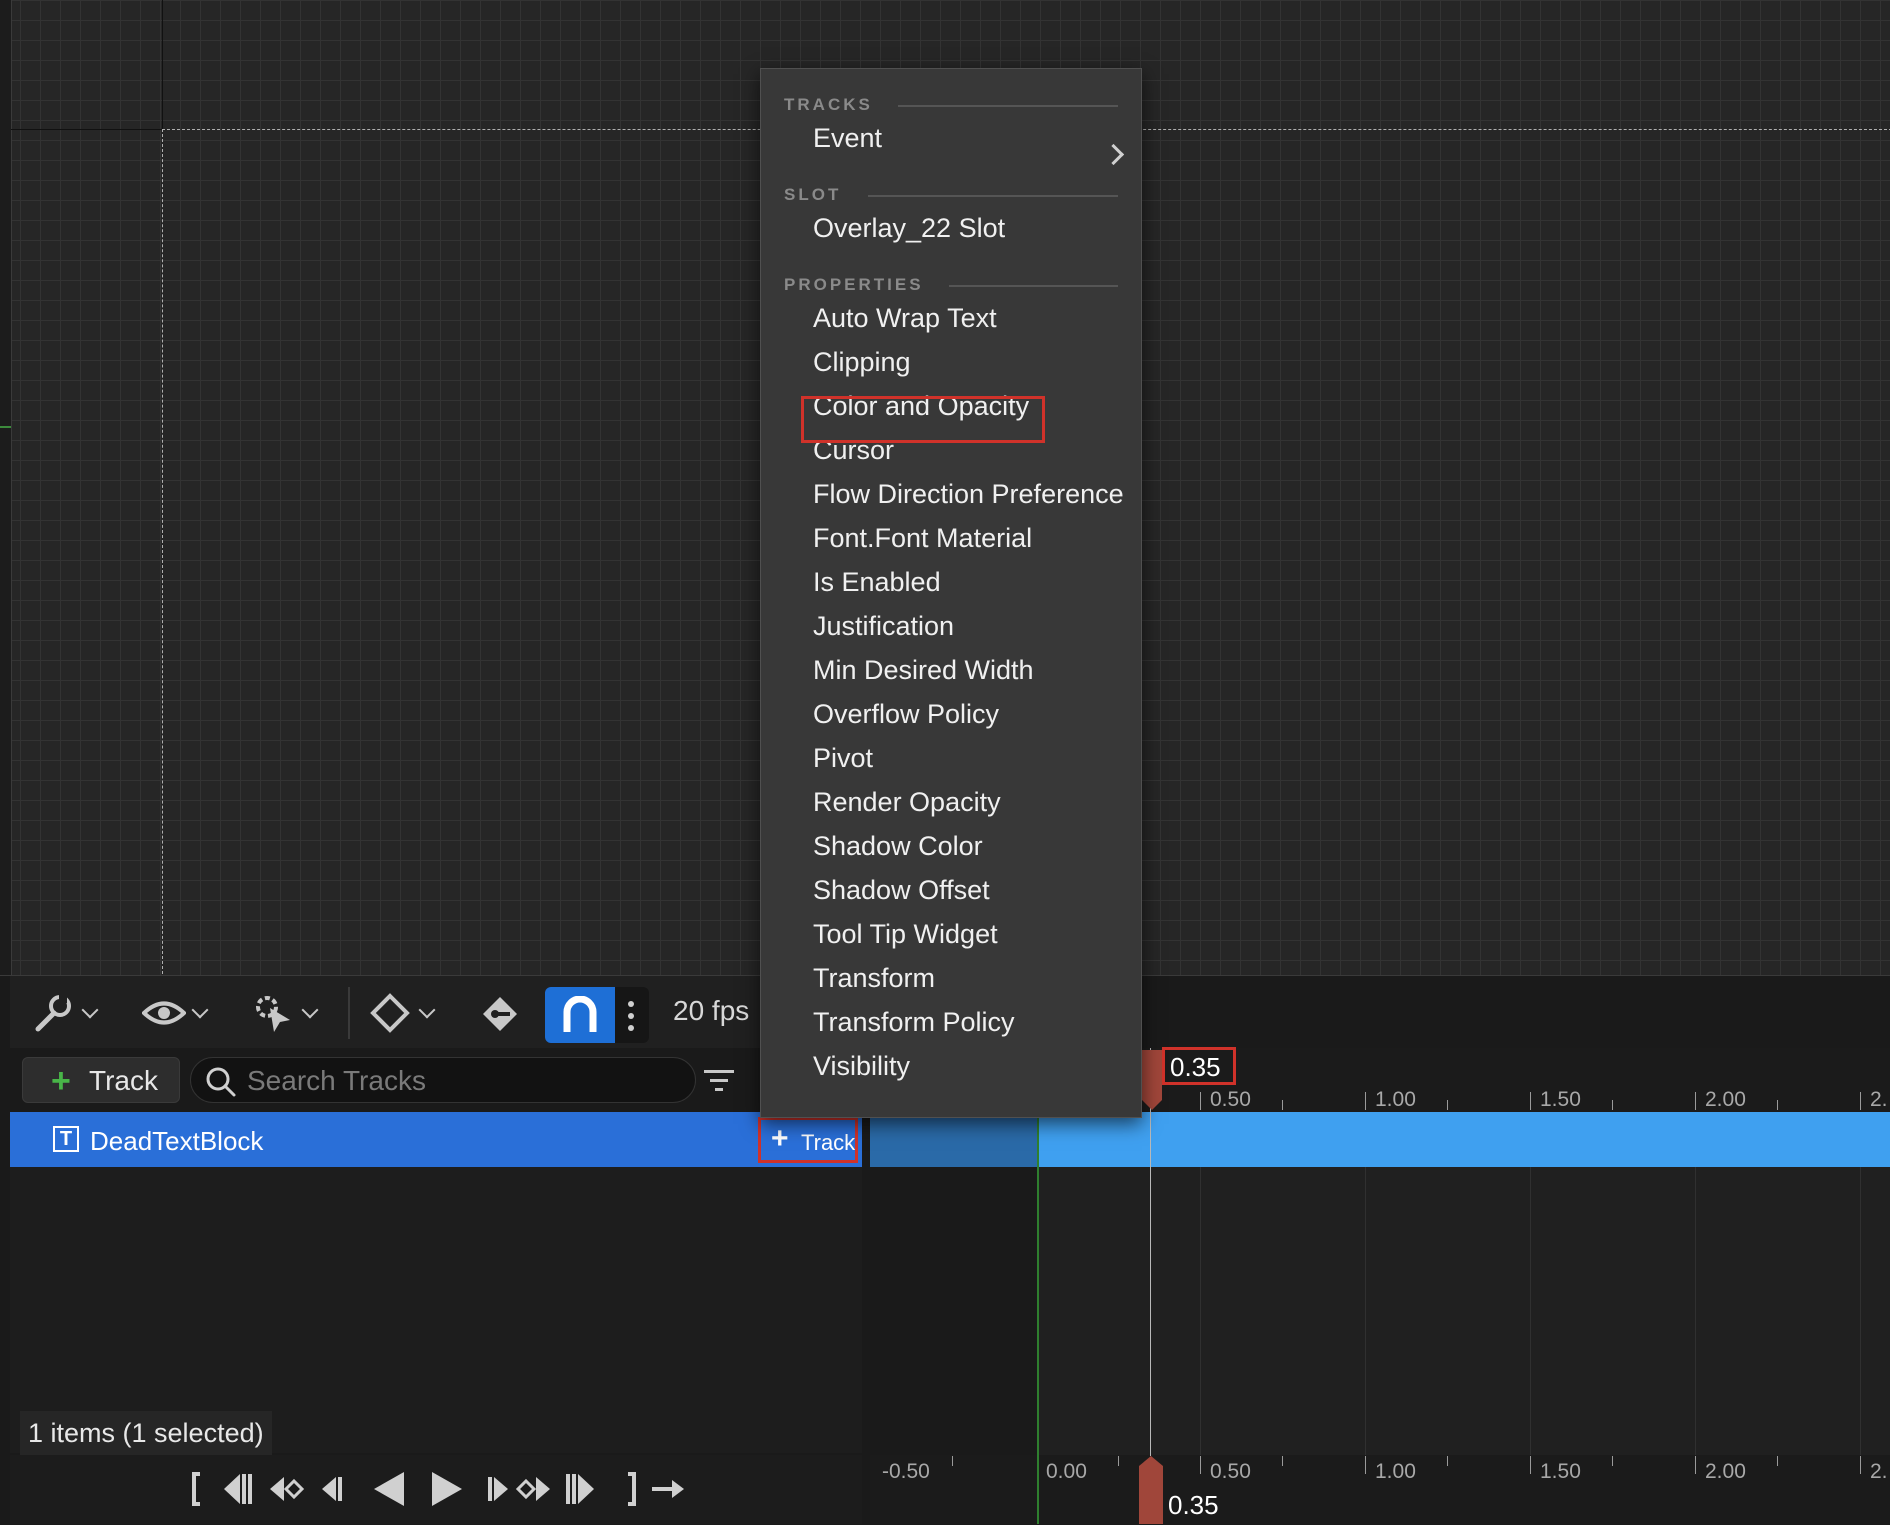 This screenshot has width=1890, height=1525. I want to click on search-icon, so click(221, 1082).